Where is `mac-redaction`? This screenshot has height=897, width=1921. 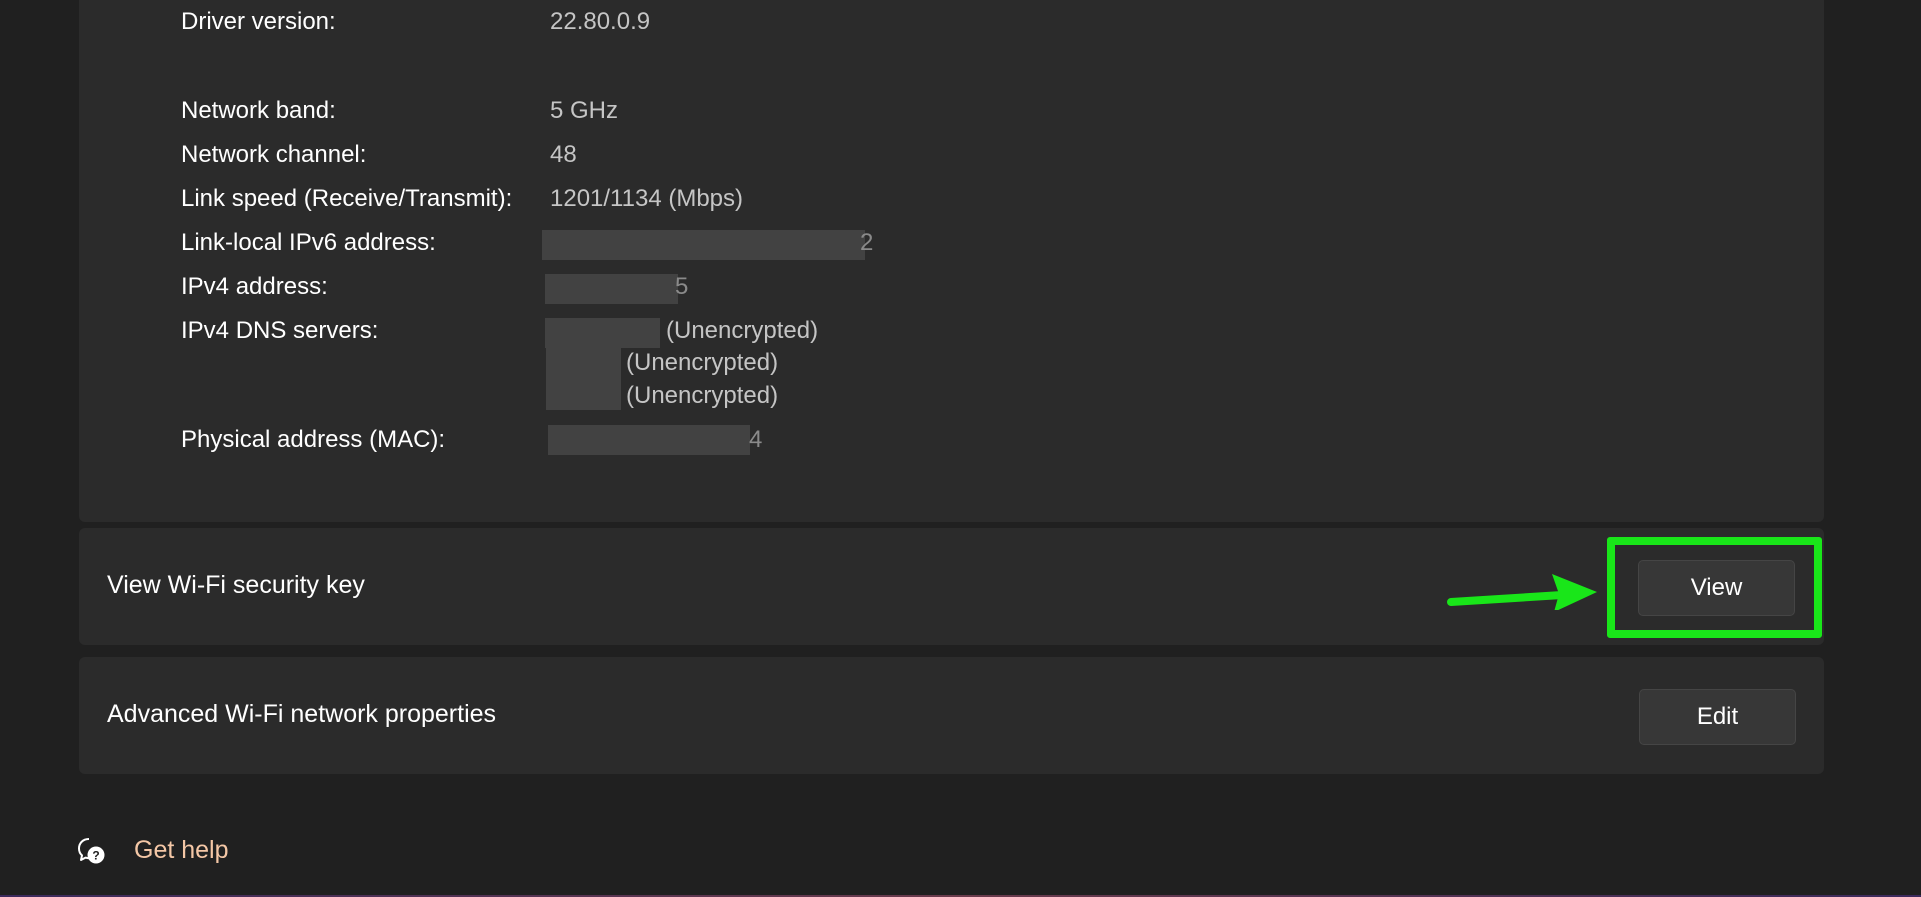 mac-redaction is located at coordinates (649, 440).